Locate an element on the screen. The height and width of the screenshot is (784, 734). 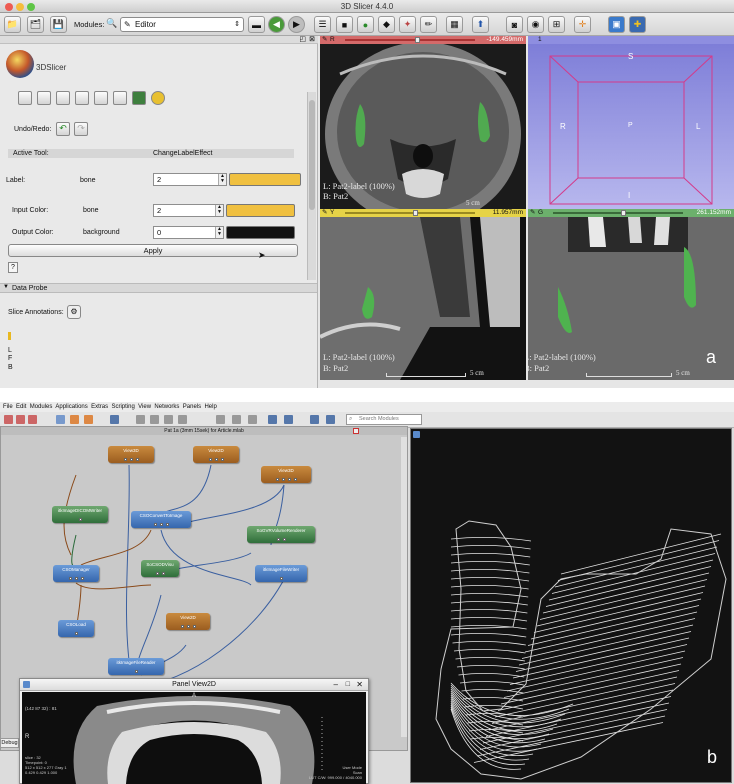
threed-view: S R P L I is located at coordinates (631, 126).